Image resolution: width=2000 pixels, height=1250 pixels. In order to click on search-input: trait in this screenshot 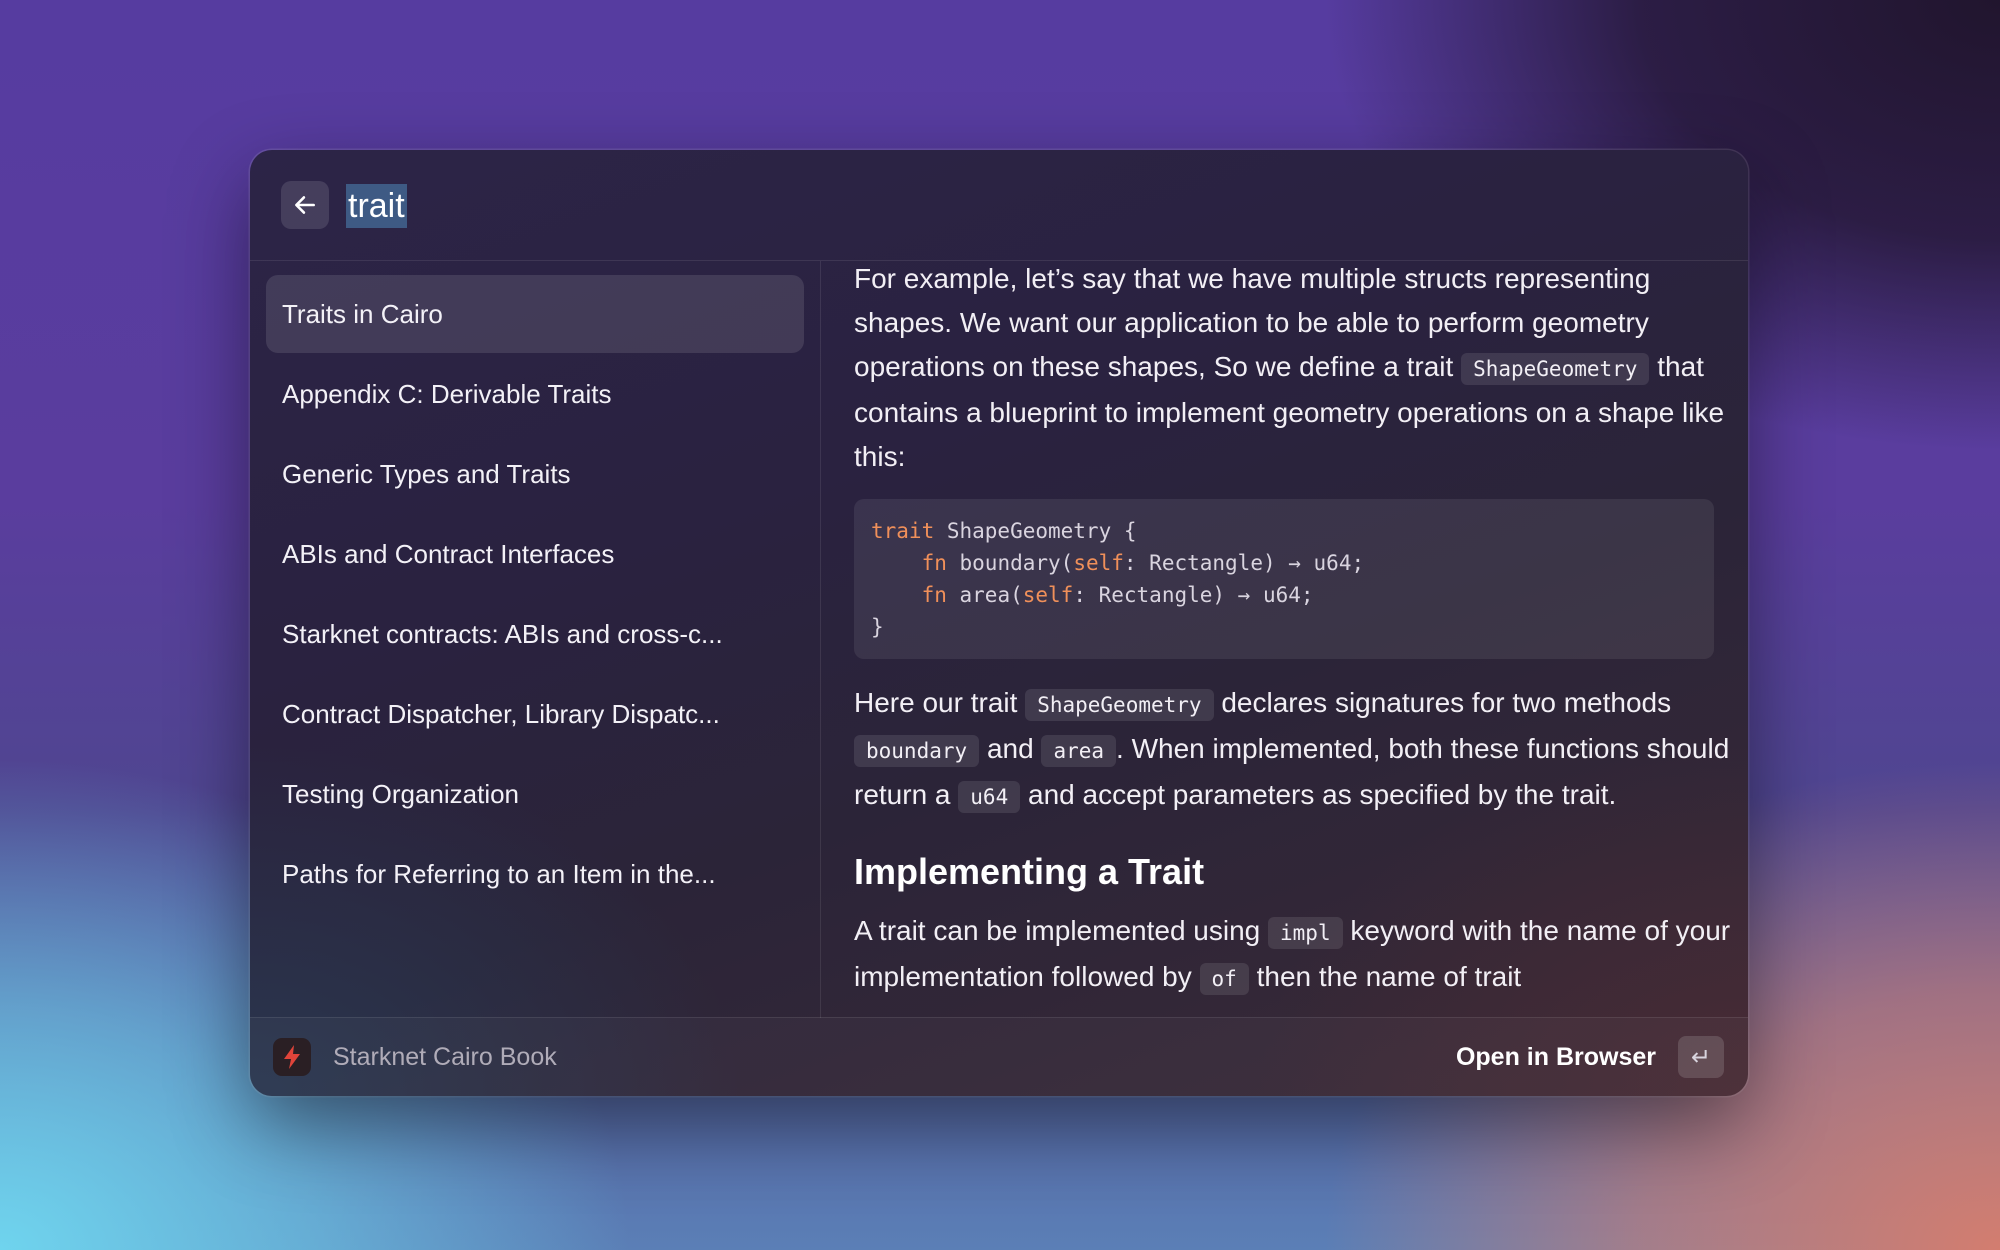, I will do `click(376, 206)`.